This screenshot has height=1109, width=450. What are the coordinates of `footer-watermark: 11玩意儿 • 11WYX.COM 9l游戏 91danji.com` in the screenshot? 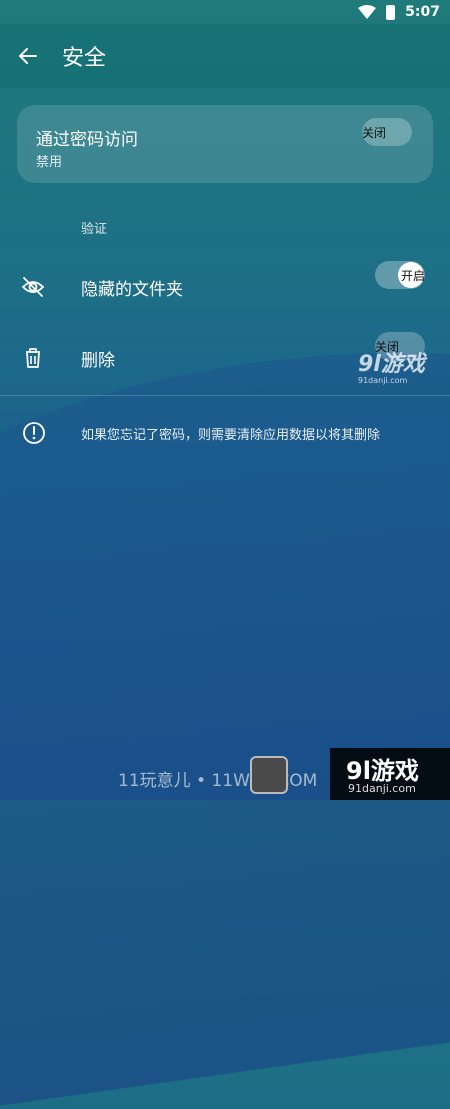 It's located at (225, 774).